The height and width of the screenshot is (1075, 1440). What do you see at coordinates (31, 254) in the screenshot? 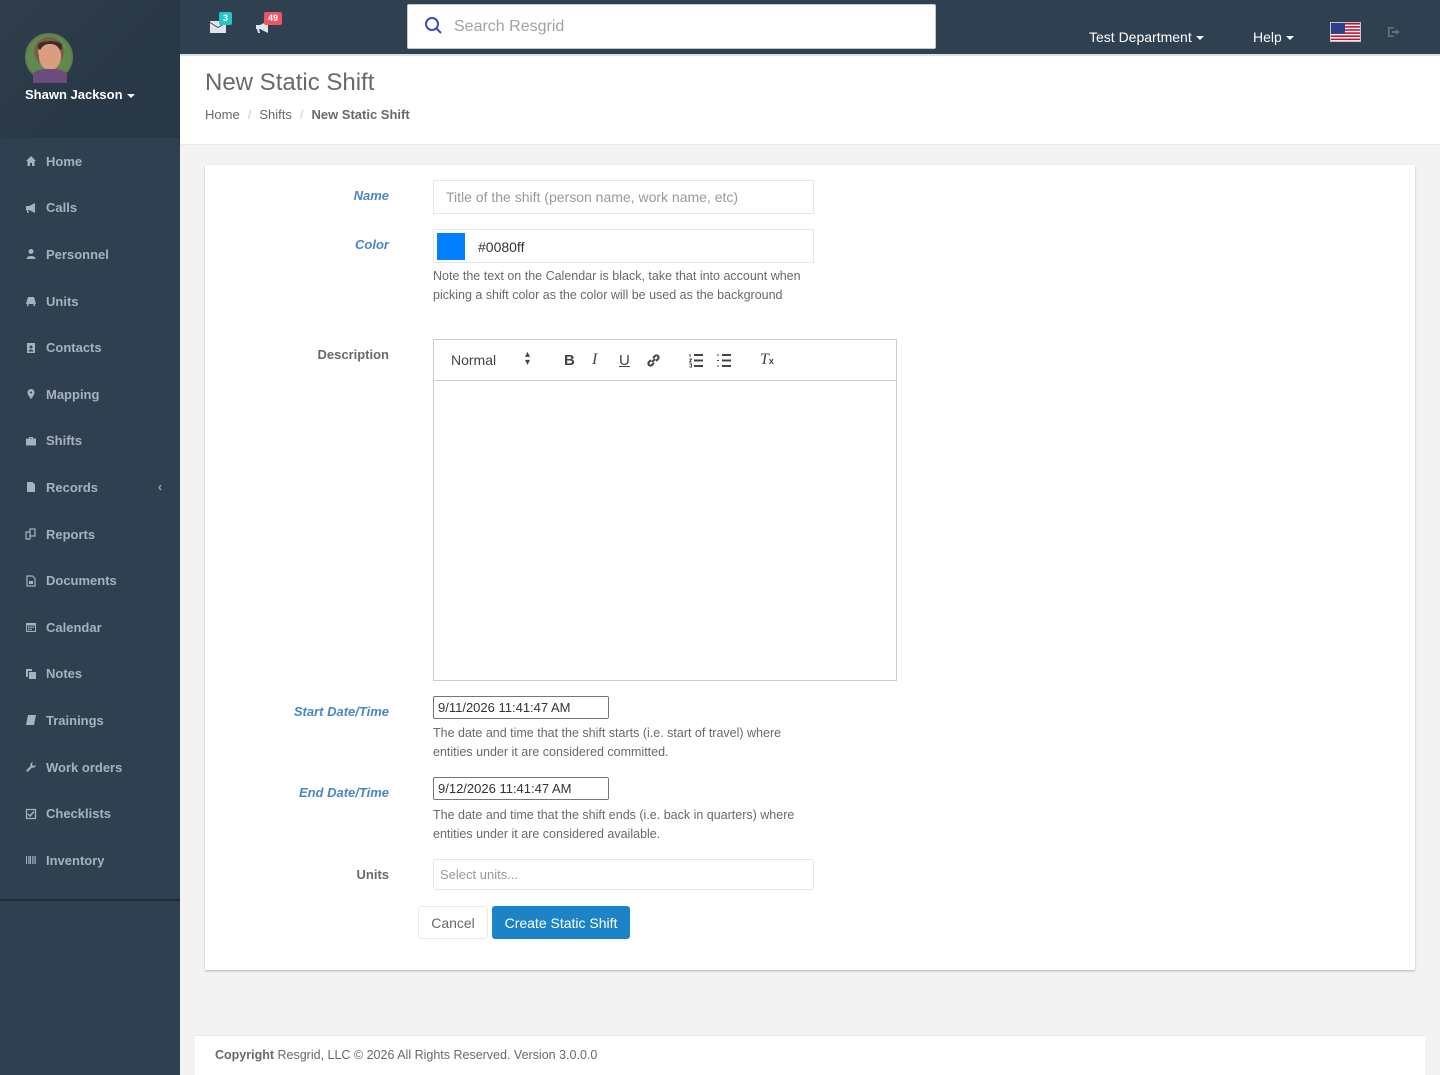
I see `user-icon` at bounding box center [31, 254].